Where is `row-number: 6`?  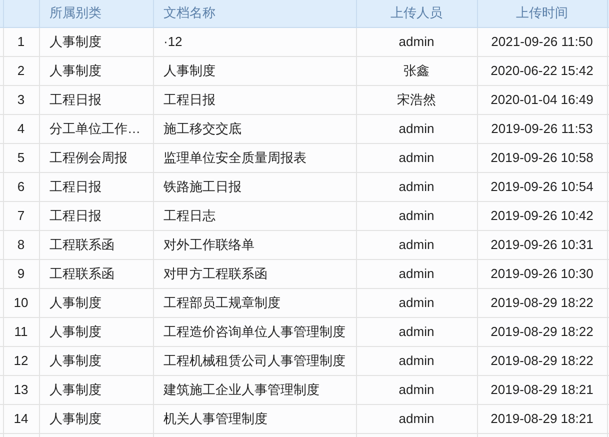 row-number: 6 is located at coordinates (21, 186).